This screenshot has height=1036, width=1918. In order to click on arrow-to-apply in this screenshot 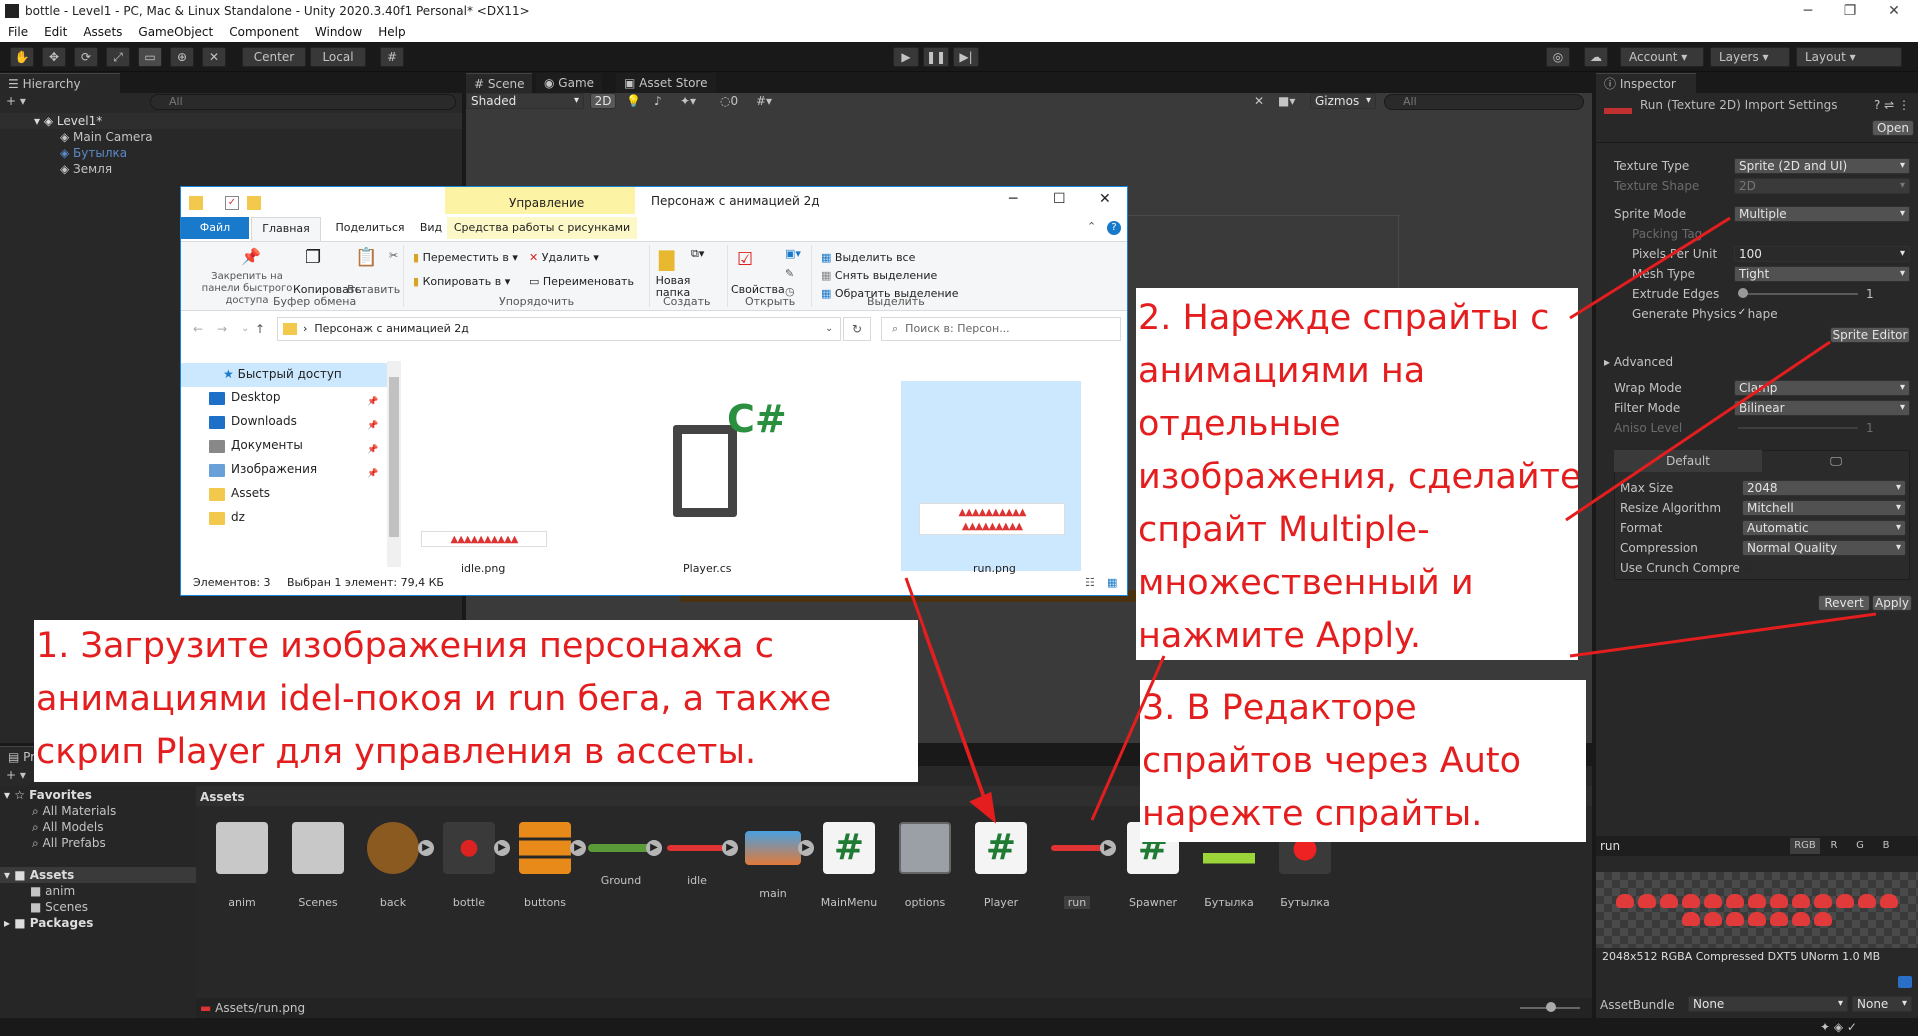, I will do `click(1723, 635)`.